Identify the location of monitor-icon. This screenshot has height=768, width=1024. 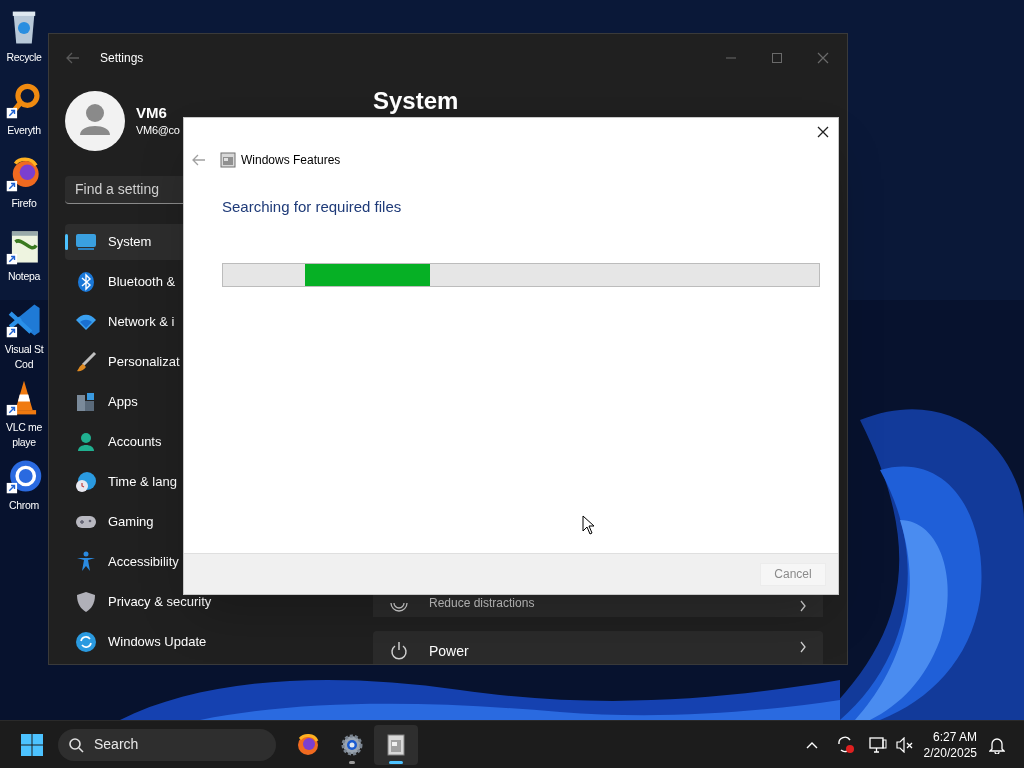
(86, 242).